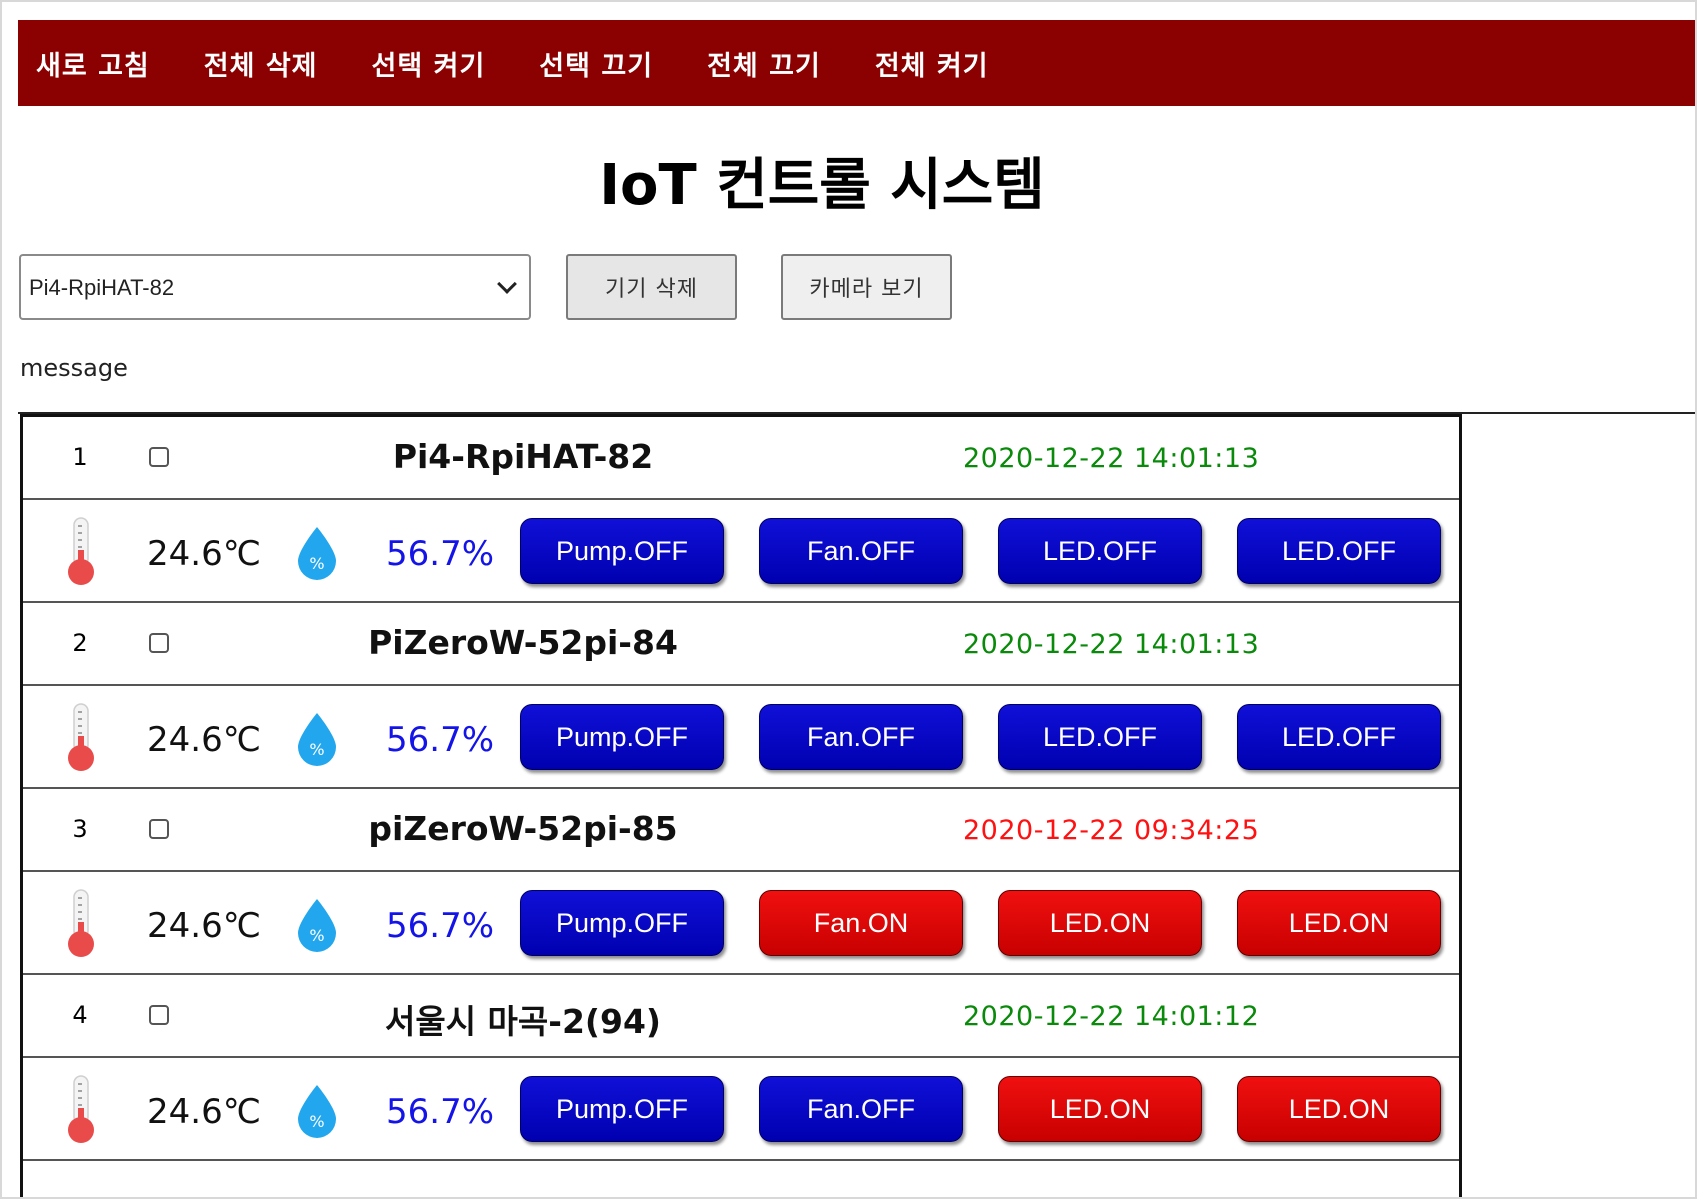 The width and height of the screenshot is (1697, 1199). Describe the element at coordinates (93, 63) in the screenshot. I see `nav-refresh: 새로 고침` at that location.